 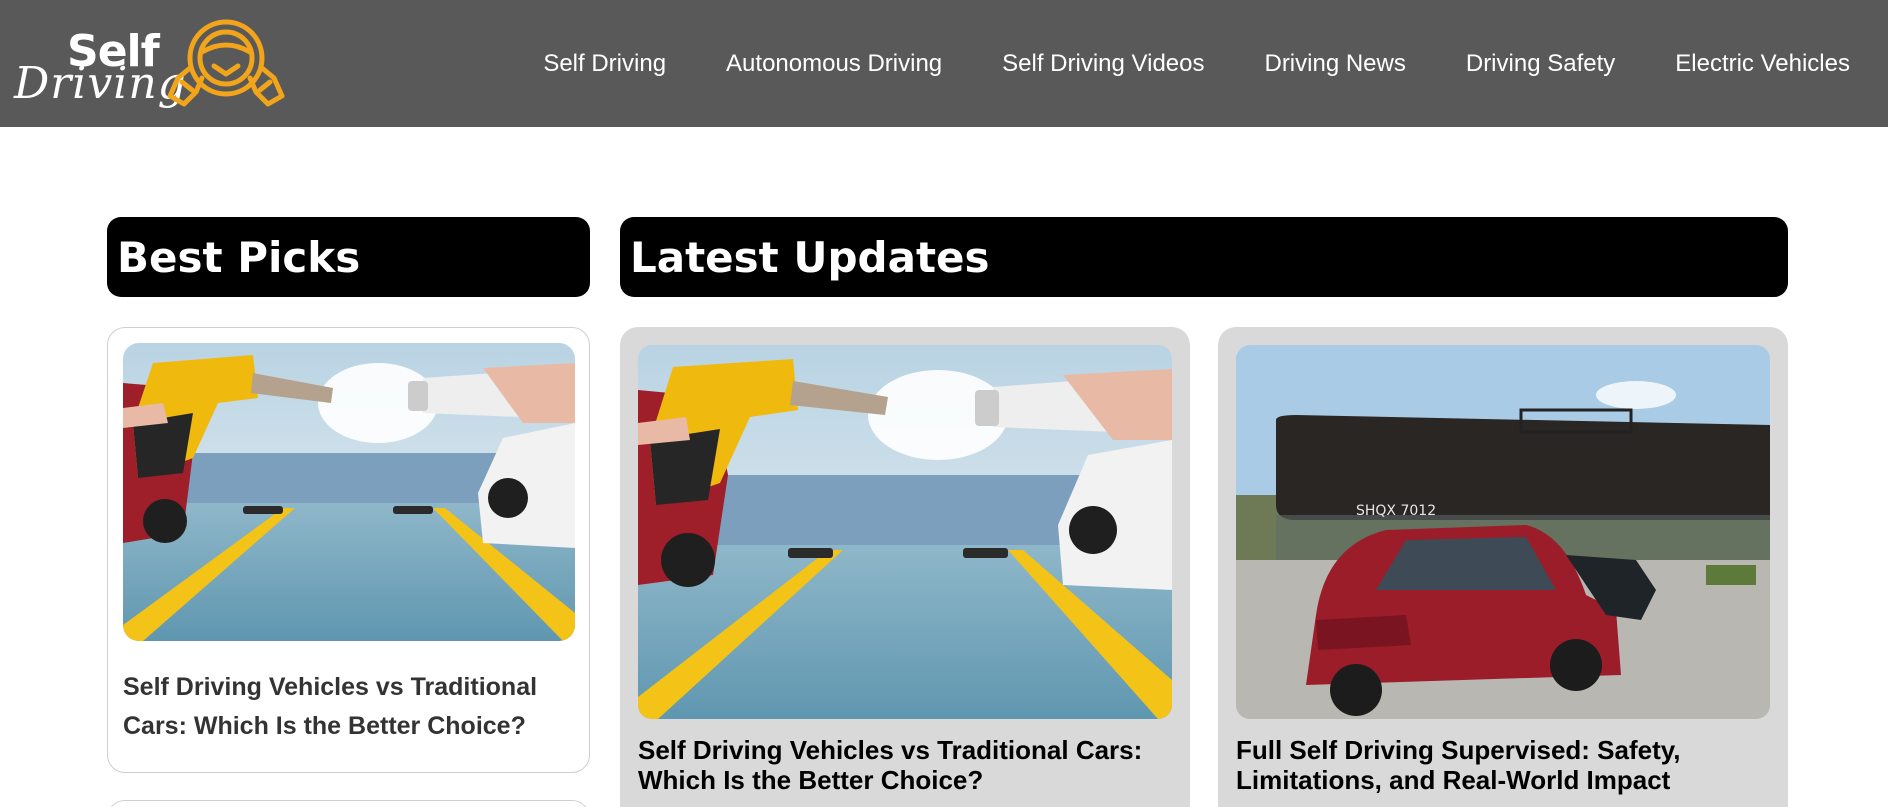 I want to click on red-tesla-image: SHQX 7012, so click(x=1503, y=532).